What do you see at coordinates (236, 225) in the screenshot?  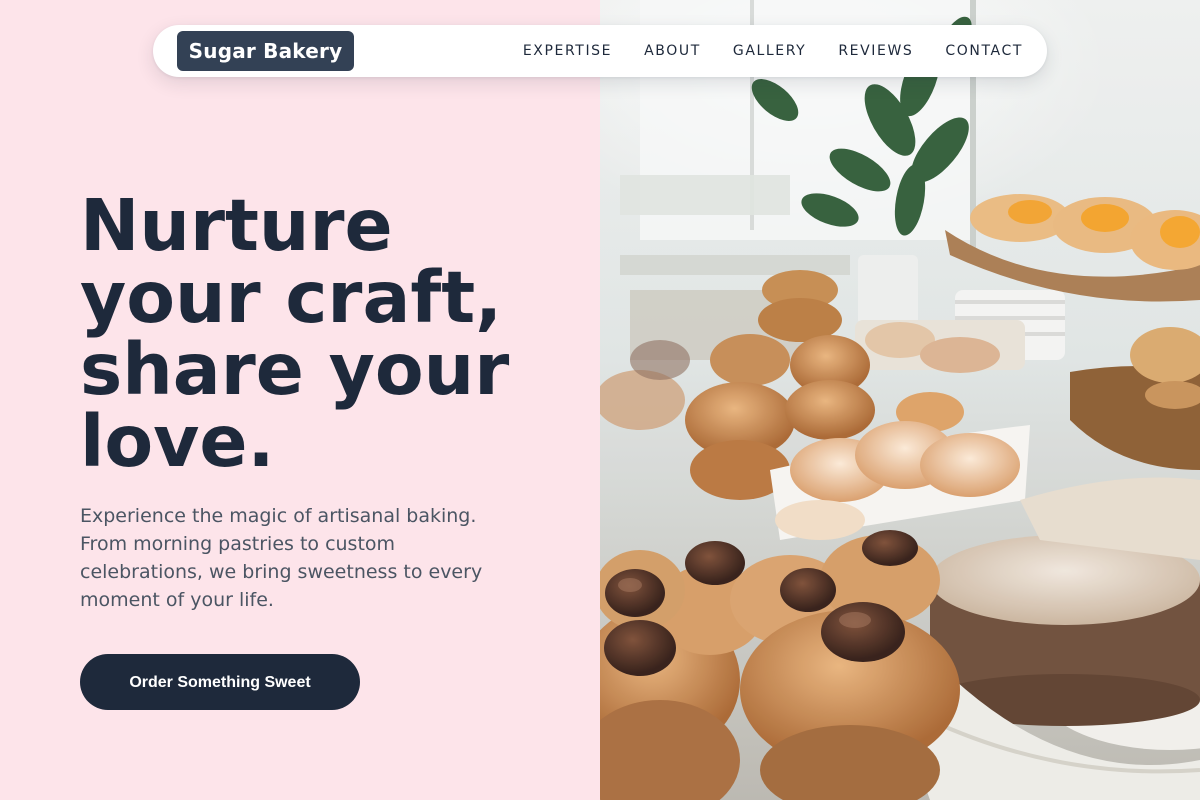 I see `hero-title-line: Nurture` at bounding box center [236, 225].